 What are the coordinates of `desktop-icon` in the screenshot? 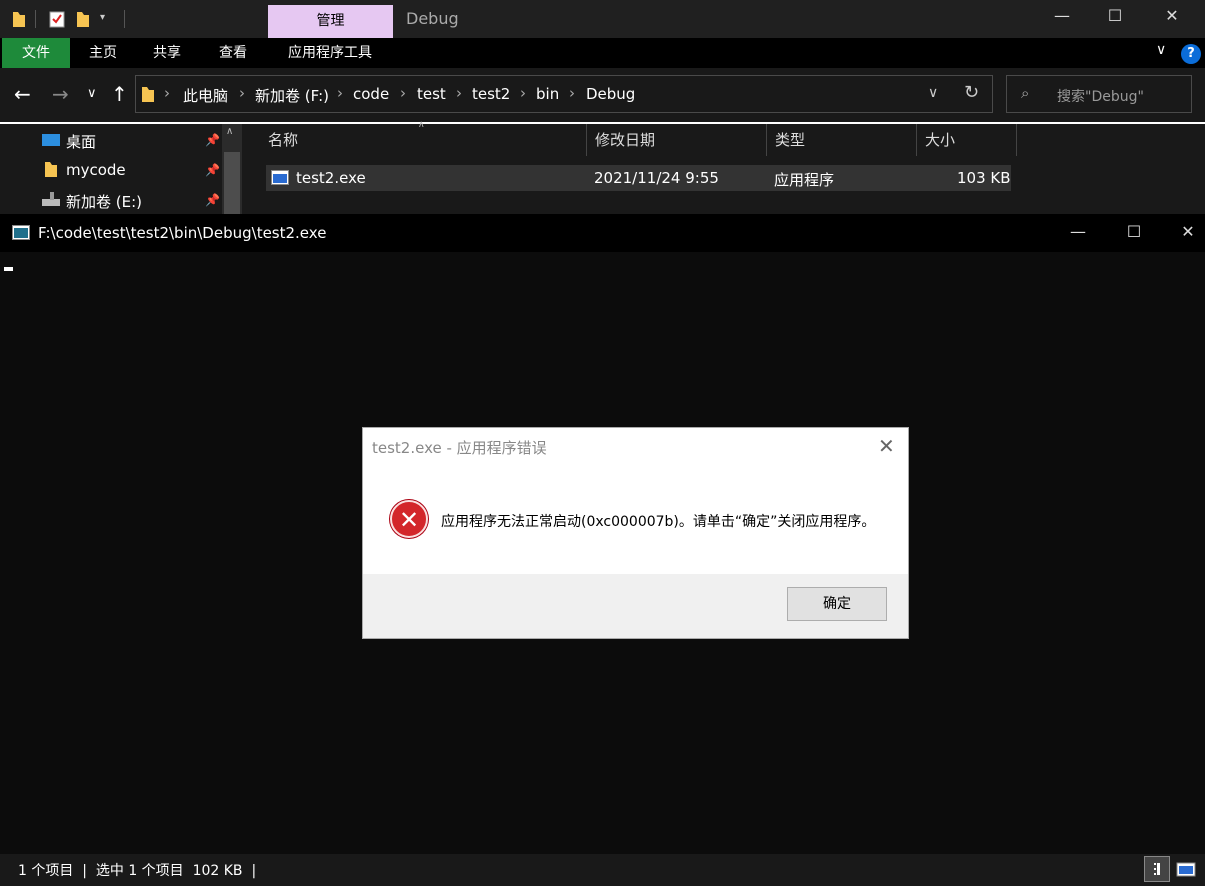 It's located at (51, 142).